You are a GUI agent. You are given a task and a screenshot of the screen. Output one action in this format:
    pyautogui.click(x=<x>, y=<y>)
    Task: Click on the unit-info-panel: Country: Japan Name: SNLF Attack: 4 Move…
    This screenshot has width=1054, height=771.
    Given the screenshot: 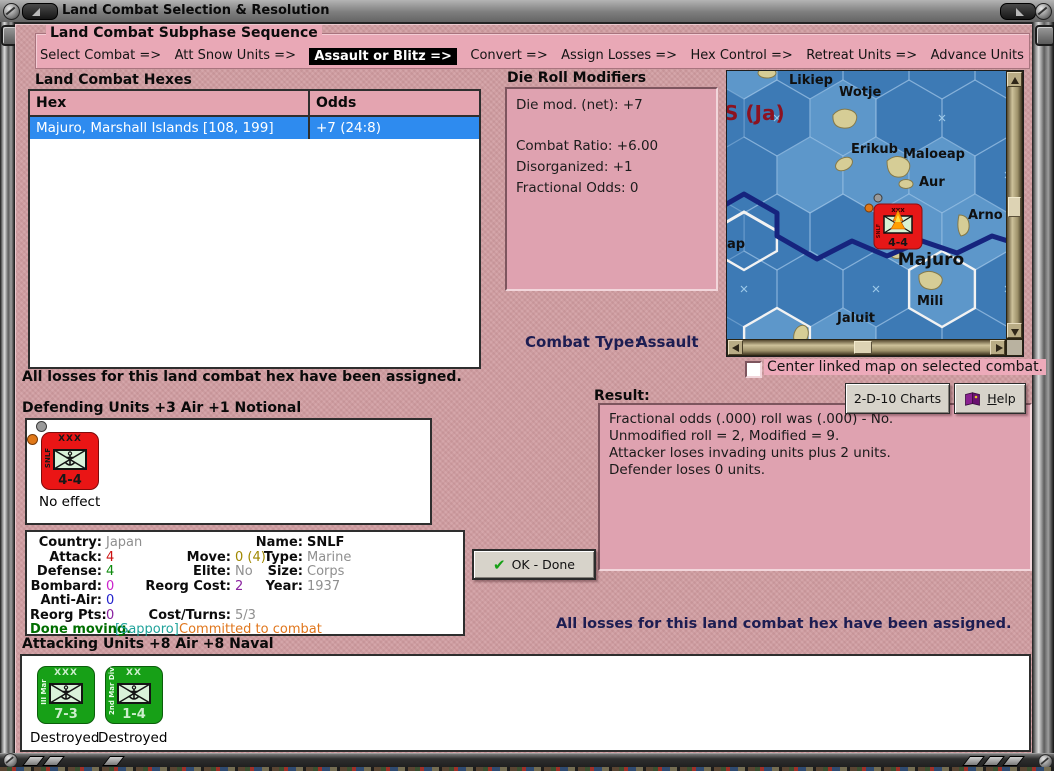 What is the action you would take?
    pyautogui.click(x=245, y=583)
    